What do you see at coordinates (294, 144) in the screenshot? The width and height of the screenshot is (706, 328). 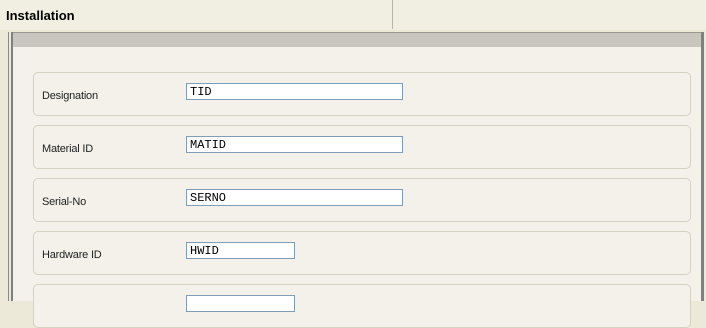 I see `material-id-field` at bounding box center [294, 144].